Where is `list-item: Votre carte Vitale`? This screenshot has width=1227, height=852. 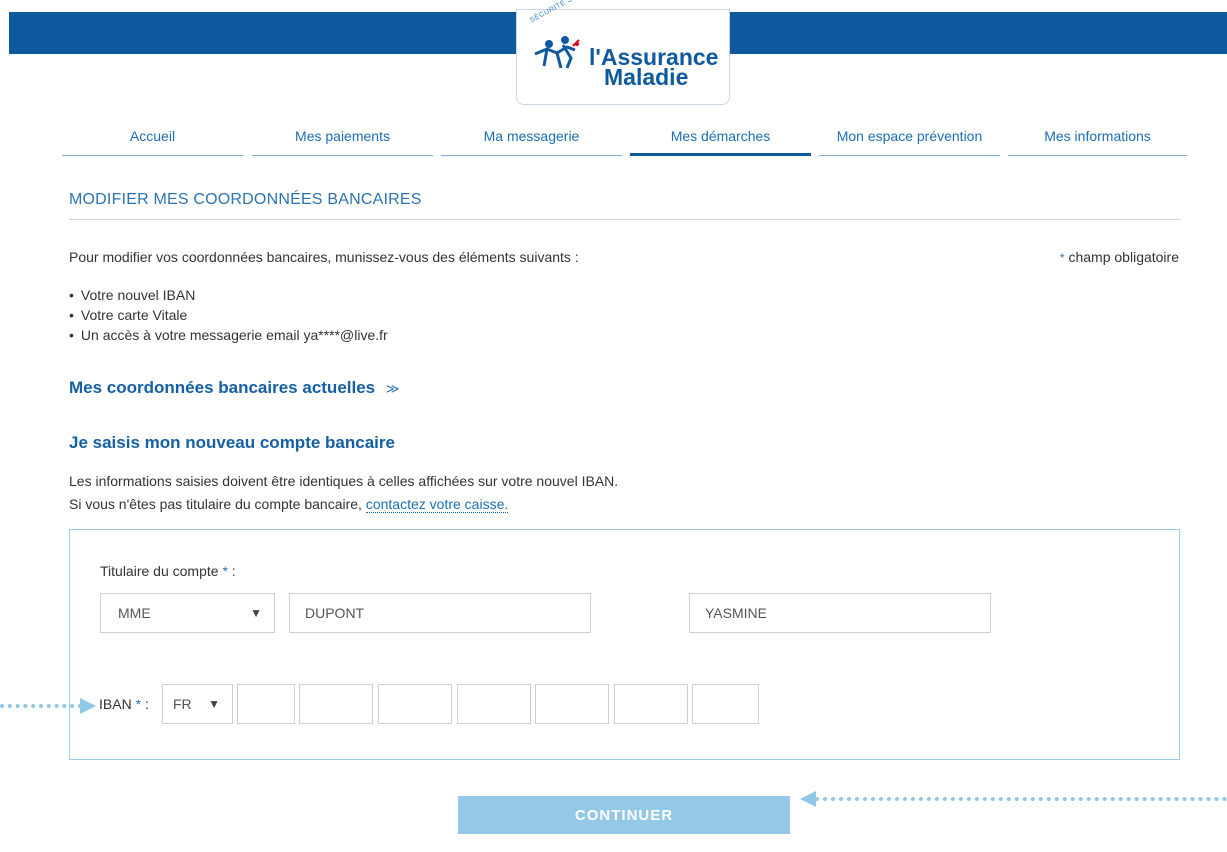
list-item: Votre carte Vitale is located at coordinates (228, 316).